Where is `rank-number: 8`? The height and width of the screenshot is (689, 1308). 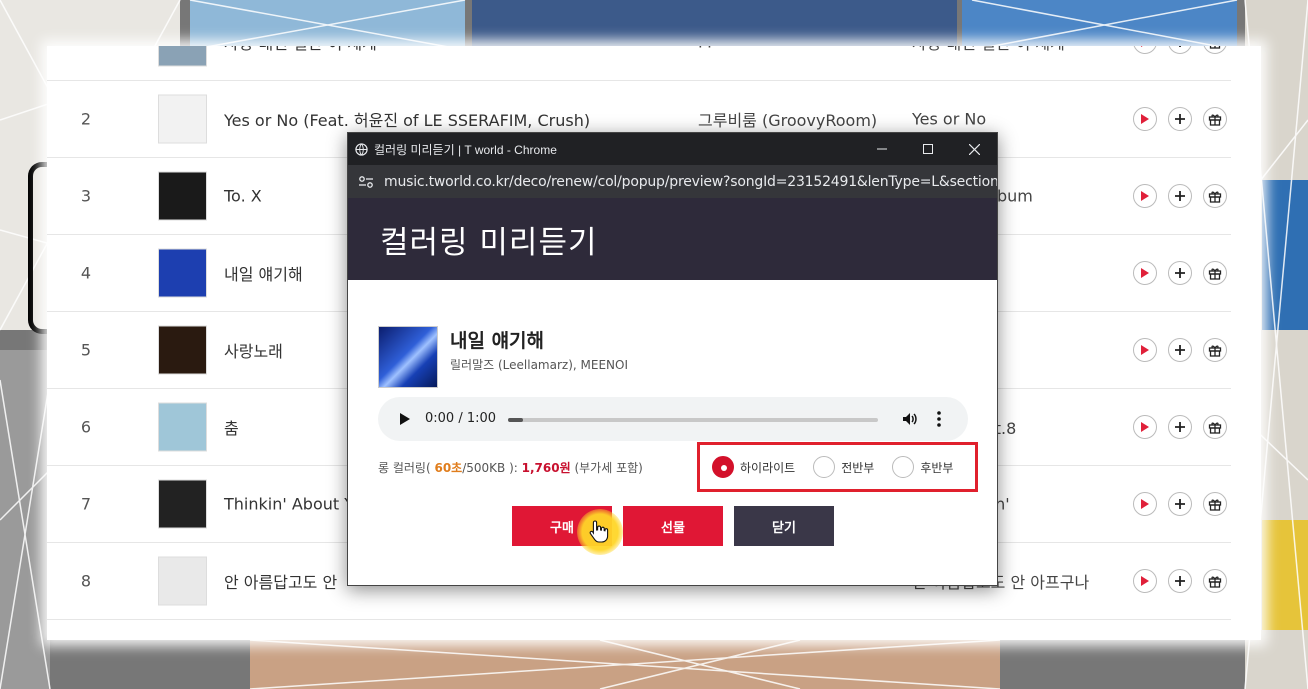
rank-number: 8 is located at coordinates (86, 581).